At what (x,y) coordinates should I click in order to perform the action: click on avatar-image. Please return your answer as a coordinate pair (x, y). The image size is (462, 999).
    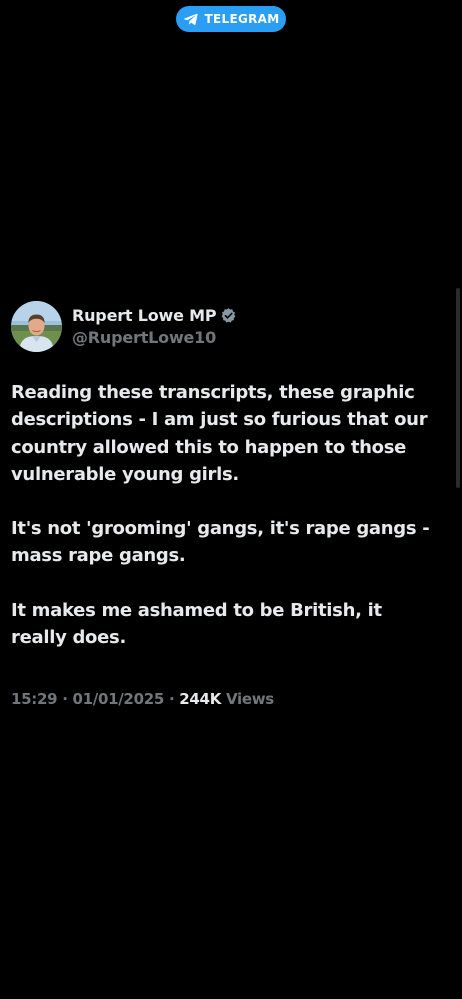
    Looking at the image, I should click on (36, 326).